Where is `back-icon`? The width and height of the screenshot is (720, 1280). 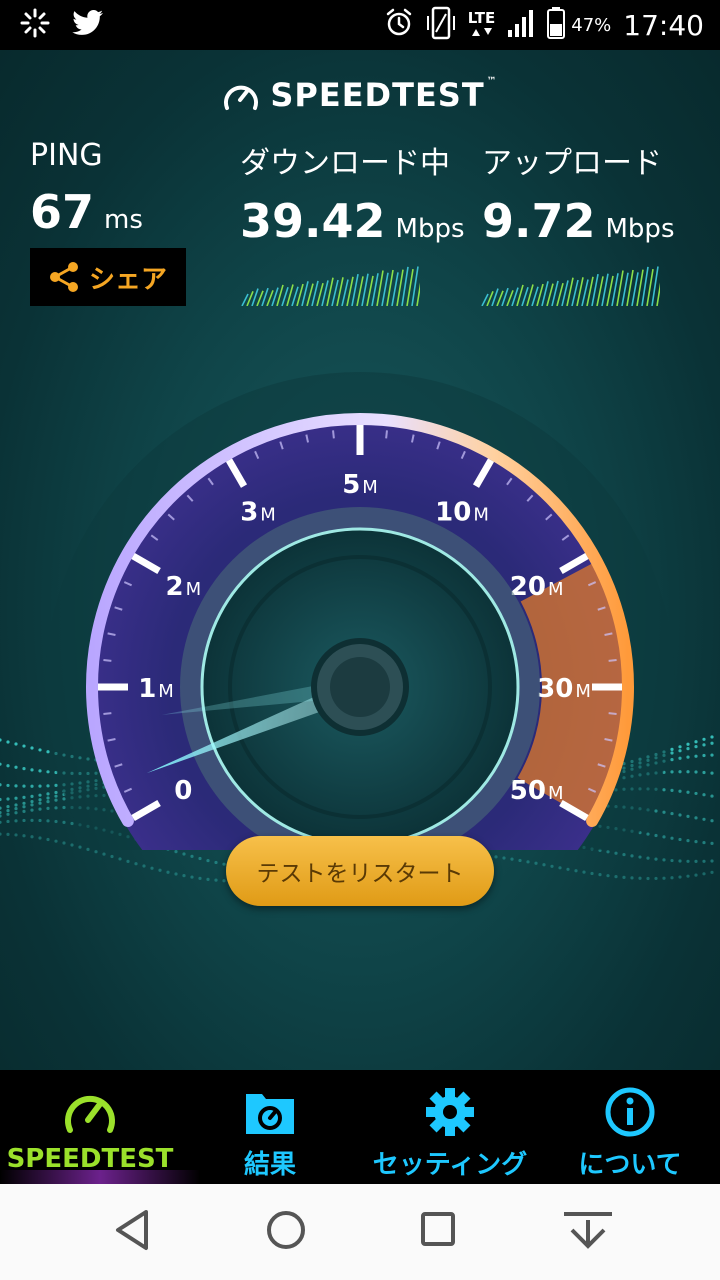
back-icon is located at coordinates (132, 1232).